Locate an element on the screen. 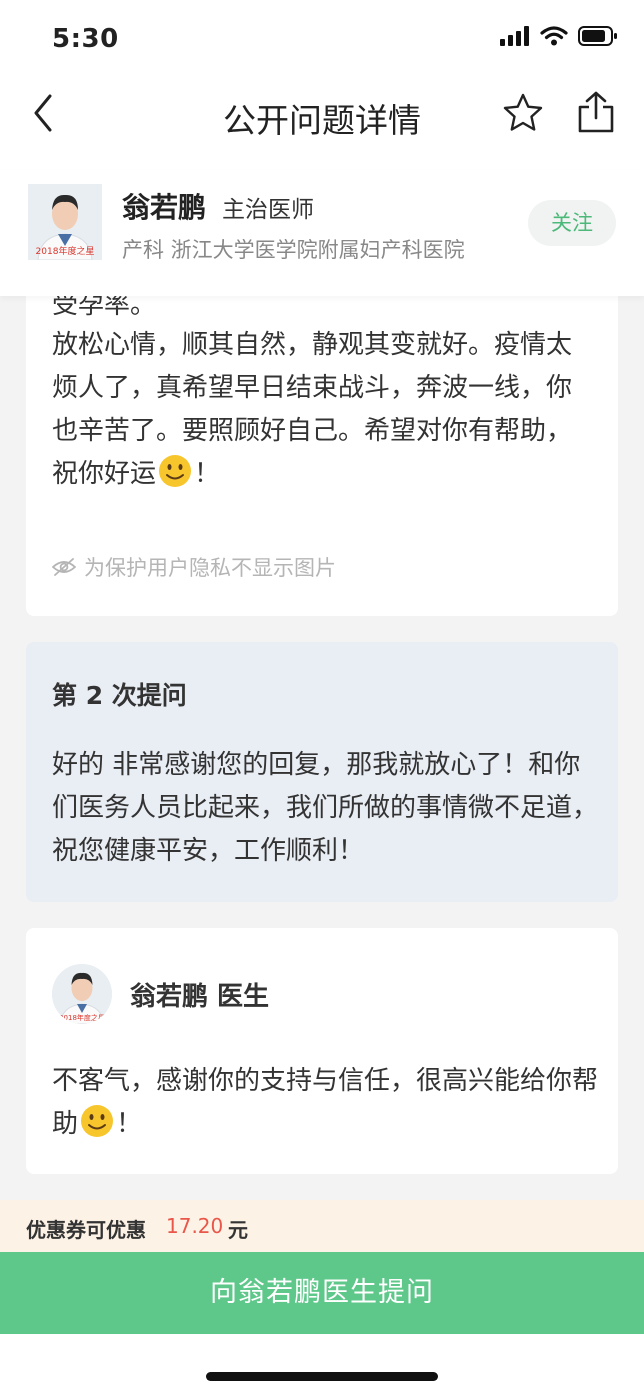 The height and width of the screenshot is (1394, 644). nav-bar: 公开问题详情 is located at coordinates (322, 124).